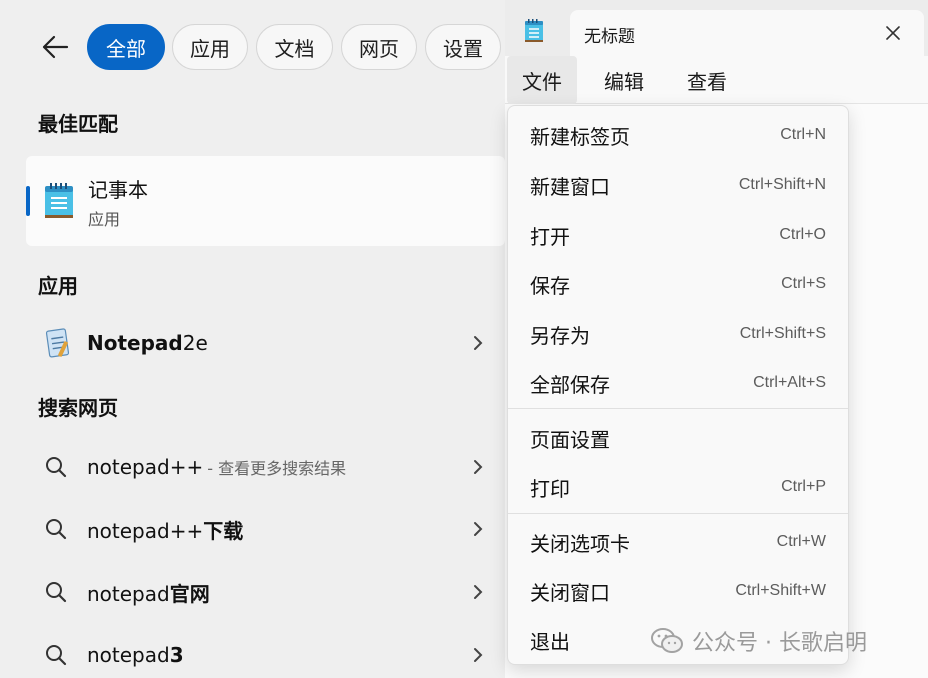  Describe the element at coordinates (803, 134) in the screenshot. I see `menu-item-shortcut: Ctrl+N` at that location.